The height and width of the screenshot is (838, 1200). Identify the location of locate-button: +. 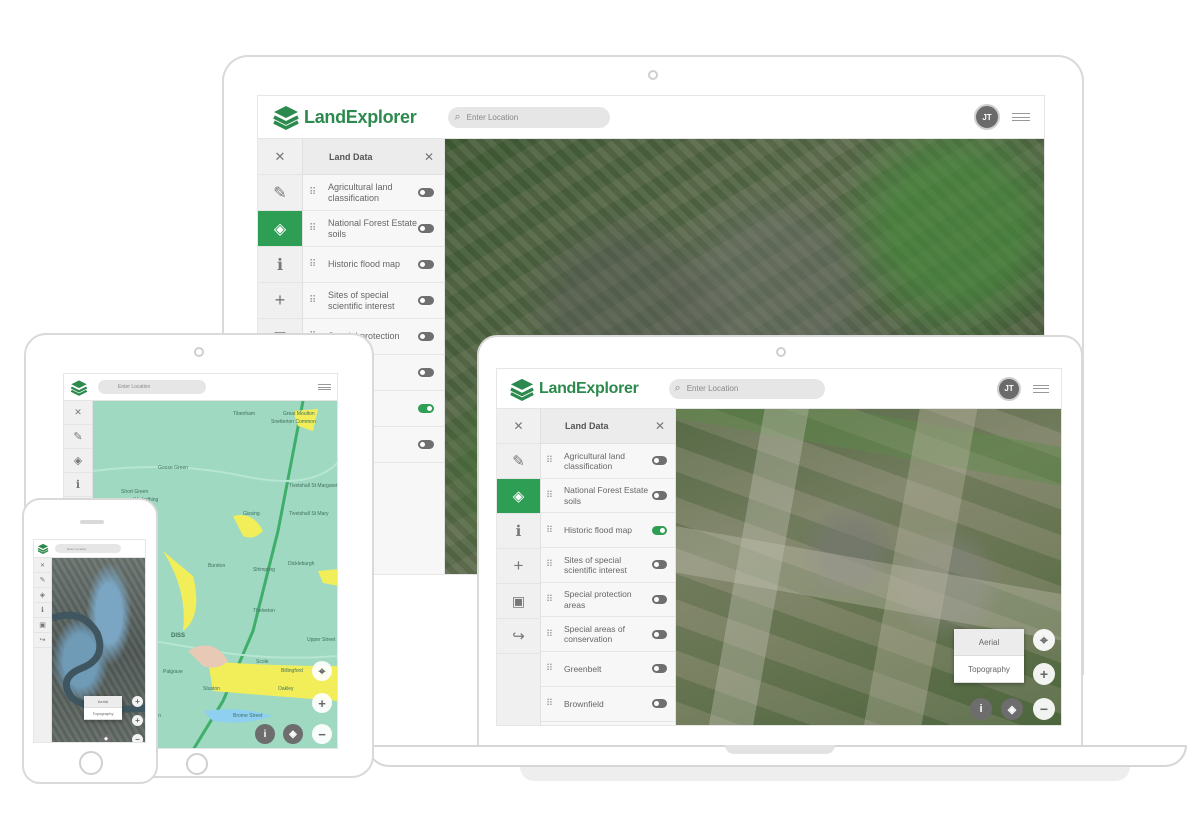
(137, 720).